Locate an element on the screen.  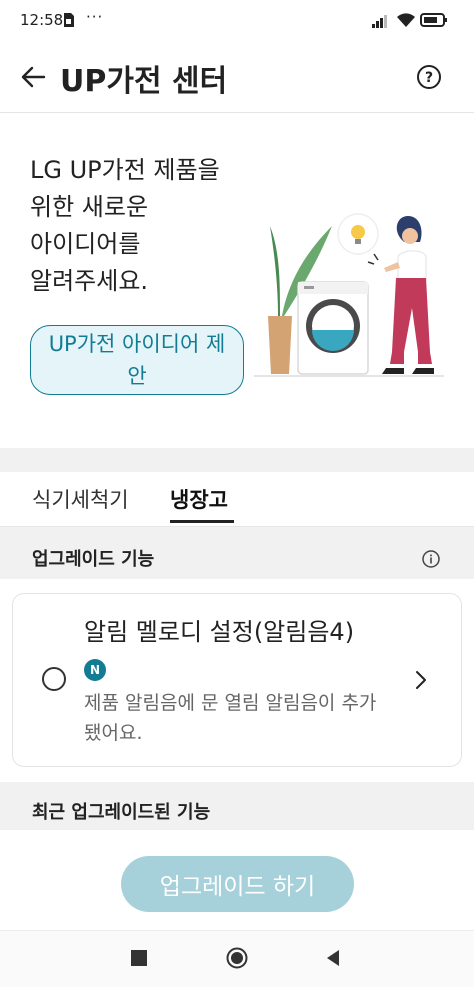
status-time: 12:58 is located at coordinates (42, 20).